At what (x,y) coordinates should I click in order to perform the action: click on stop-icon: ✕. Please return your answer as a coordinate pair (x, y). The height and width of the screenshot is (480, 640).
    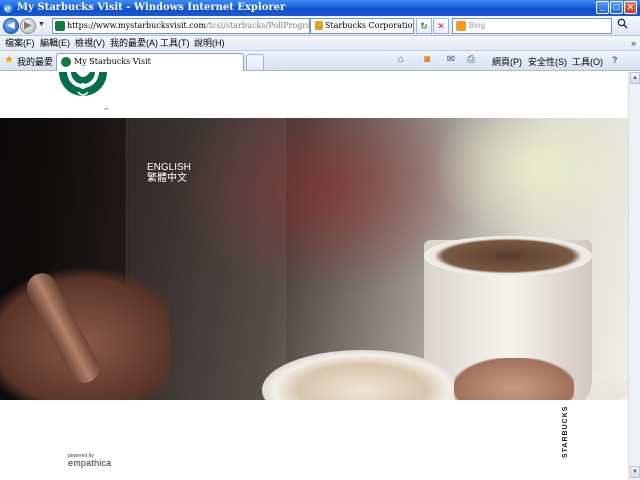
    Looking at the image, I should click on (441, 26).